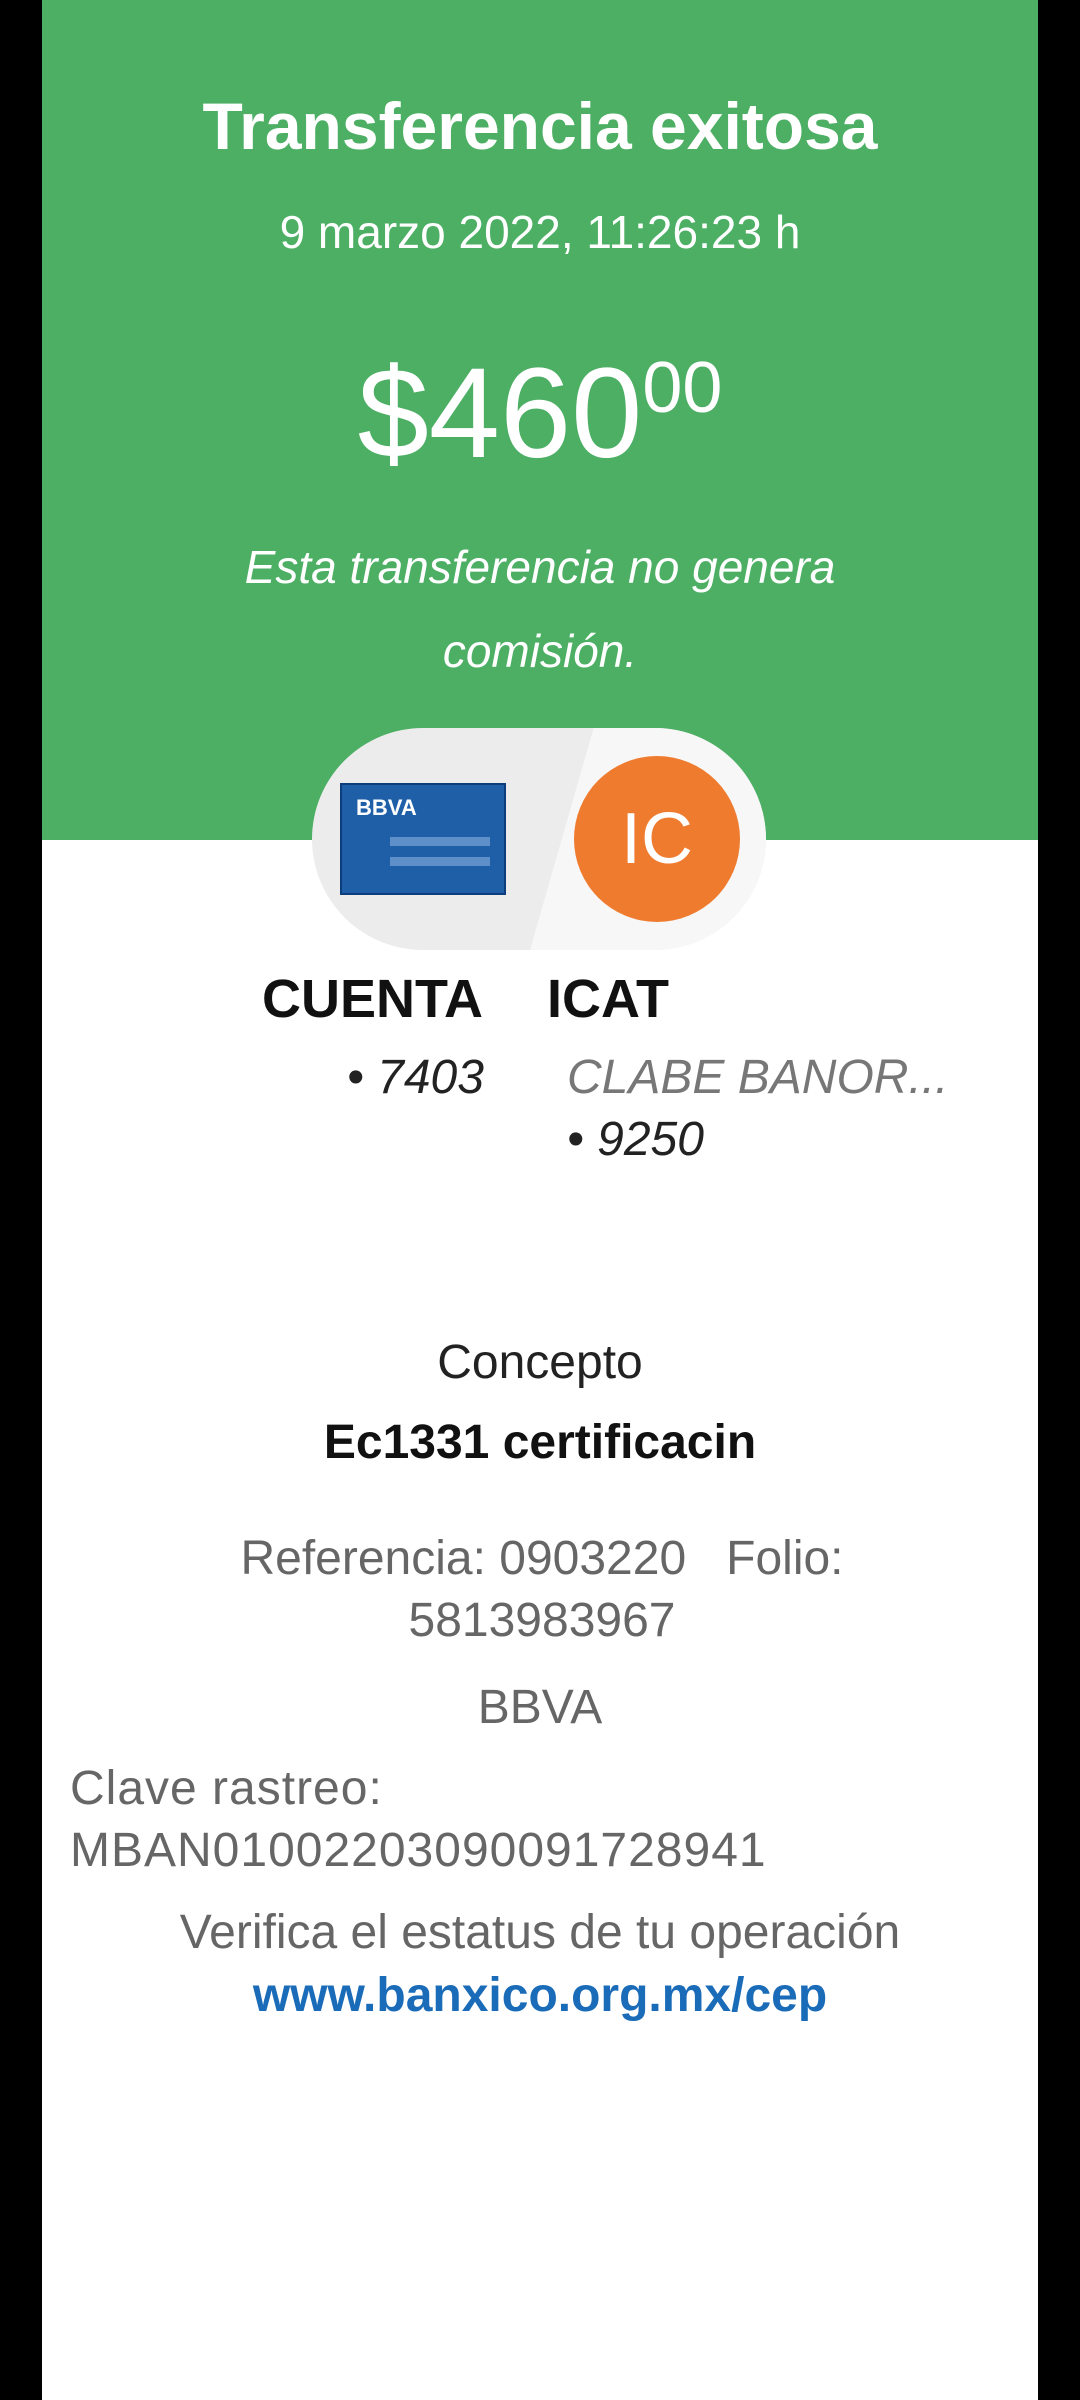 The image size is (1080, 2400). What do you see at coordinates (540, 232) in the screenshot?
I see `transaction-datetime: 9 marzo 2022, 11:26:23 h` at bounding box center [540, 232].